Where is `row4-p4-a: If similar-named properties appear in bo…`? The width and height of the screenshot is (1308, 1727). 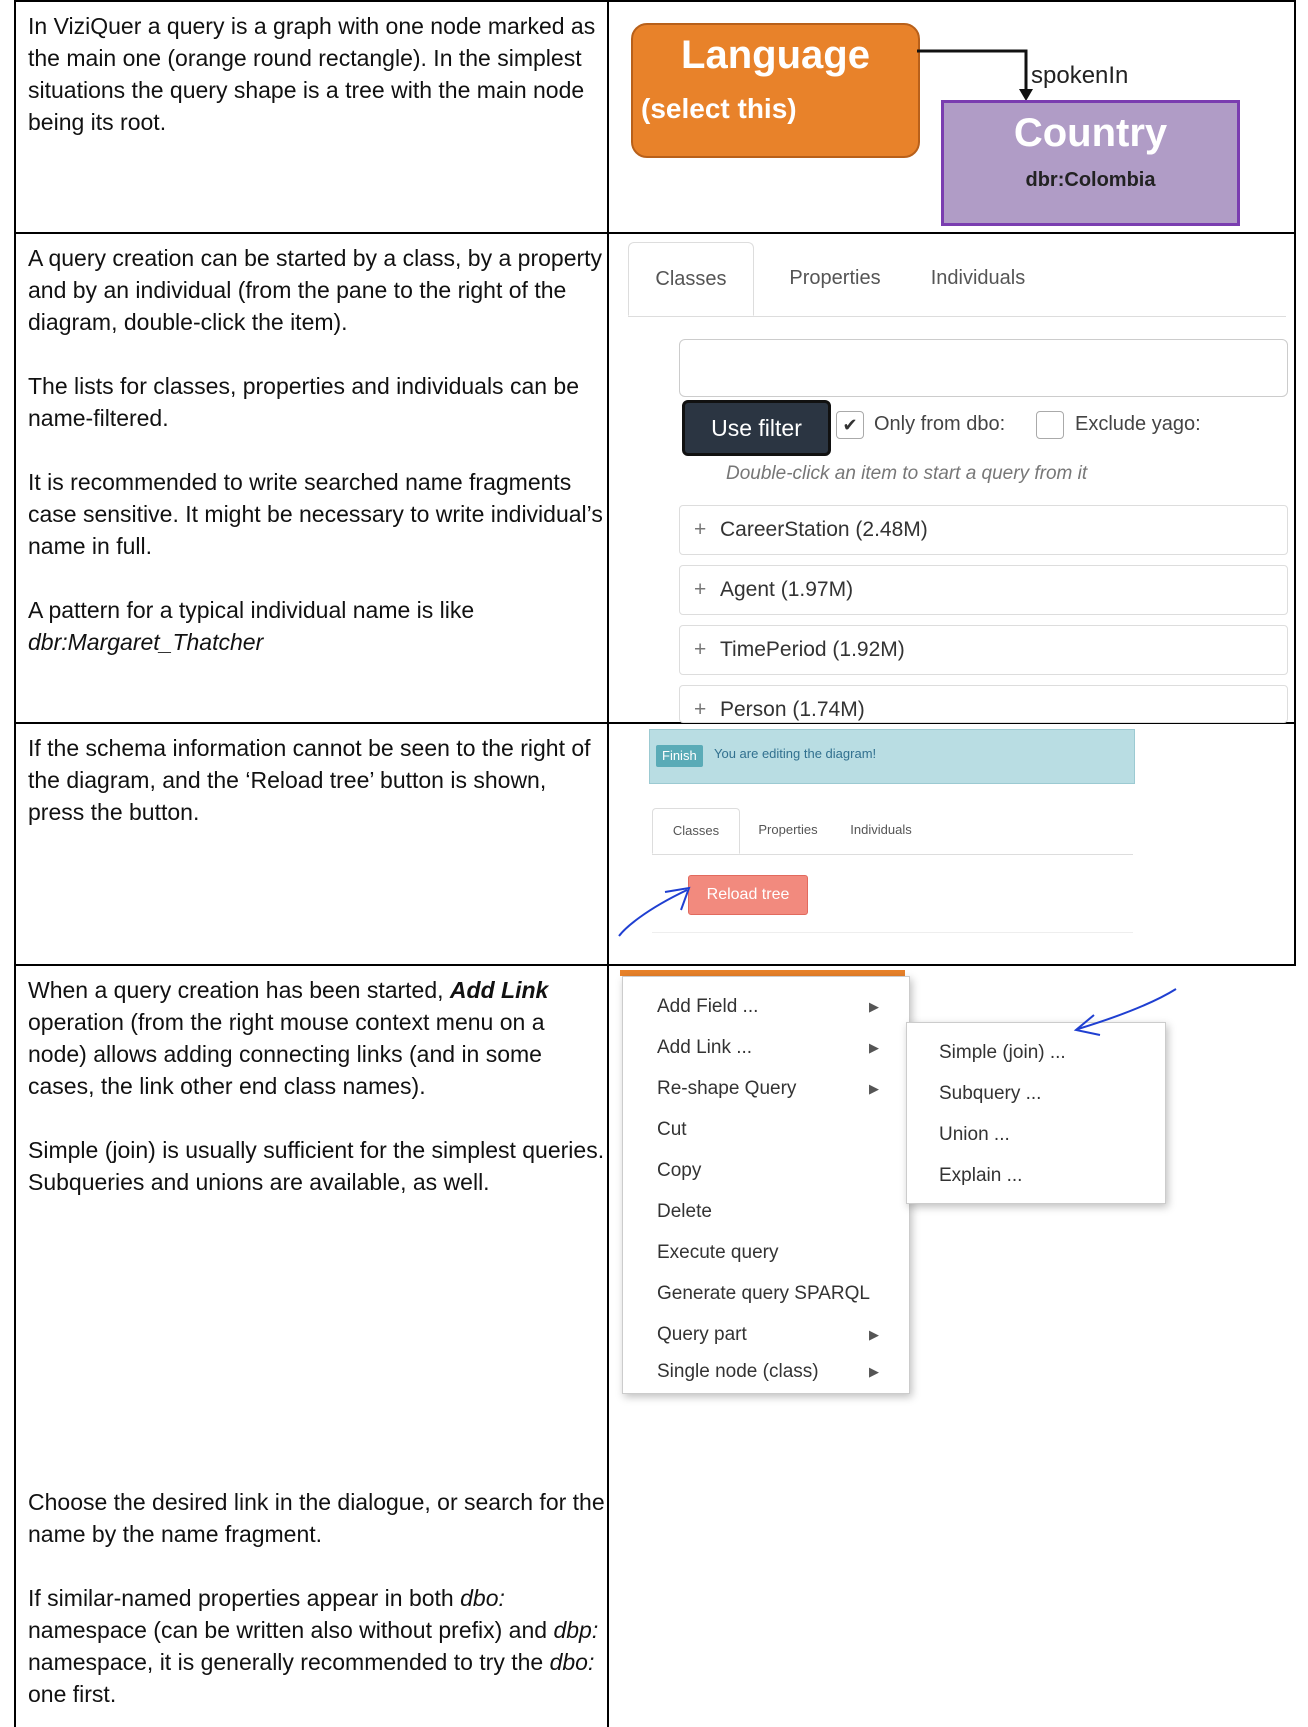
row4-p4-a: If similar-named properties appear in bo… is located at coordinates (244, 1598).